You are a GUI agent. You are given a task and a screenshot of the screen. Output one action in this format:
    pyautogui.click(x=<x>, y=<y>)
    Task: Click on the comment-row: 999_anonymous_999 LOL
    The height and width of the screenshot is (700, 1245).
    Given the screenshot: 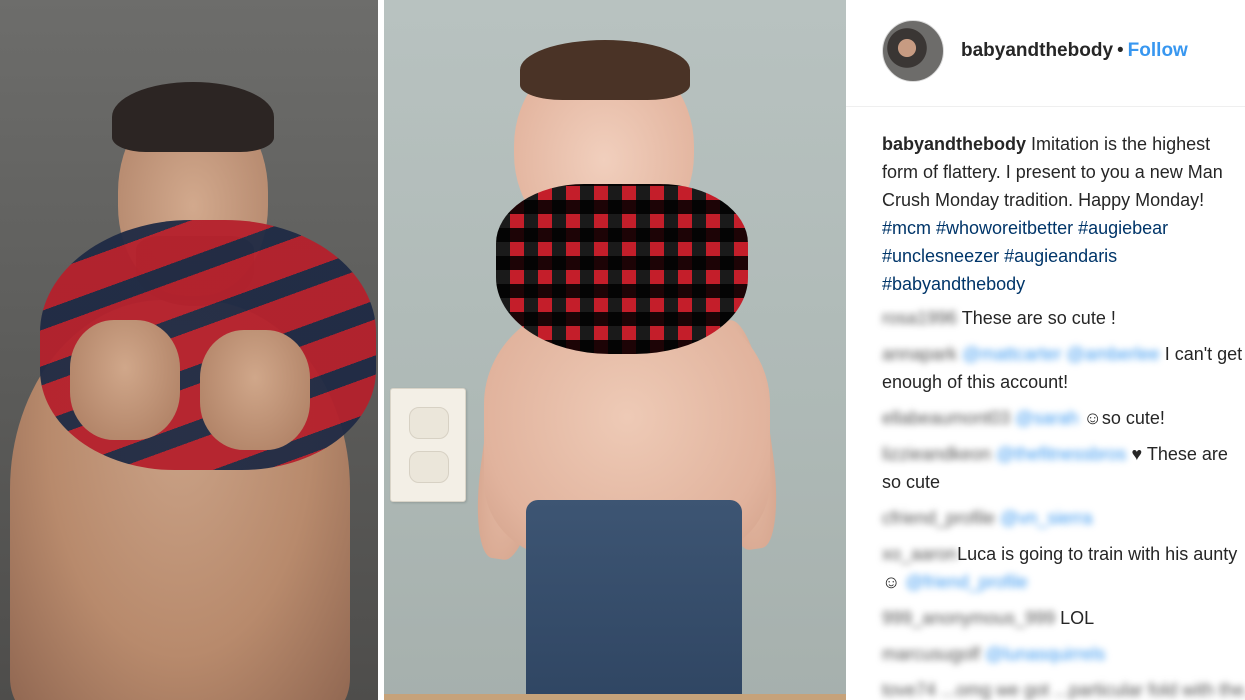 What is the action you would take?
    pyautogui.click(x=1063, y=618)
    